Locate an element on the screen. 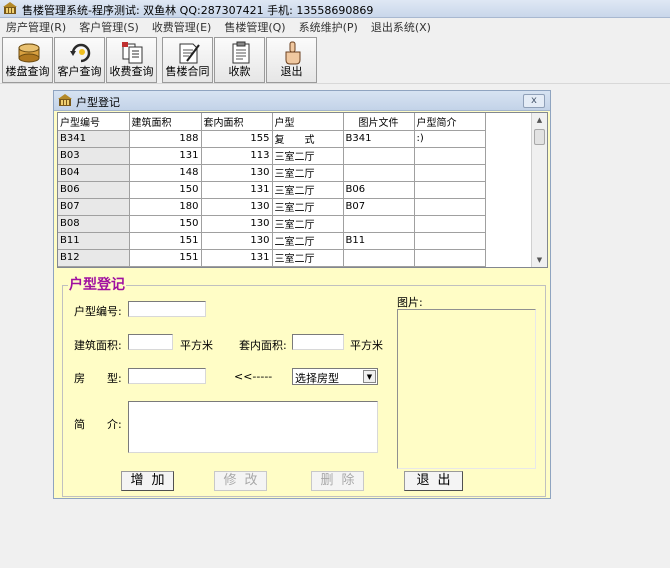 The image size is (670, 568). collect-payment-button: 收款 is located at coordinates (239, 60).